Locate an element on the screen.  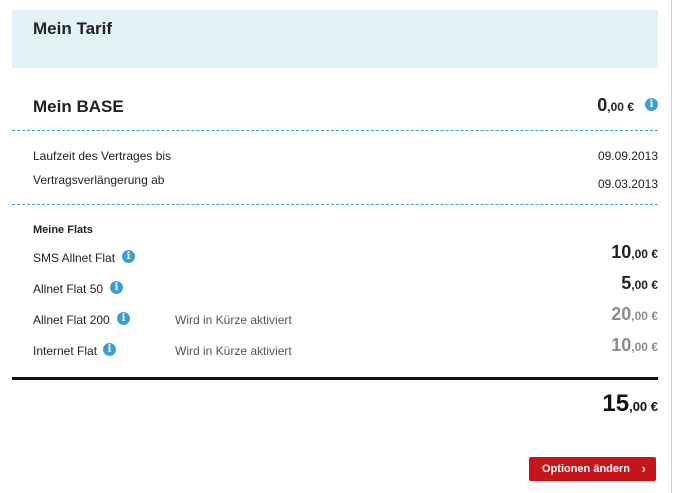
flats-heading: Meine Flats is located at coordinates (63, 230).